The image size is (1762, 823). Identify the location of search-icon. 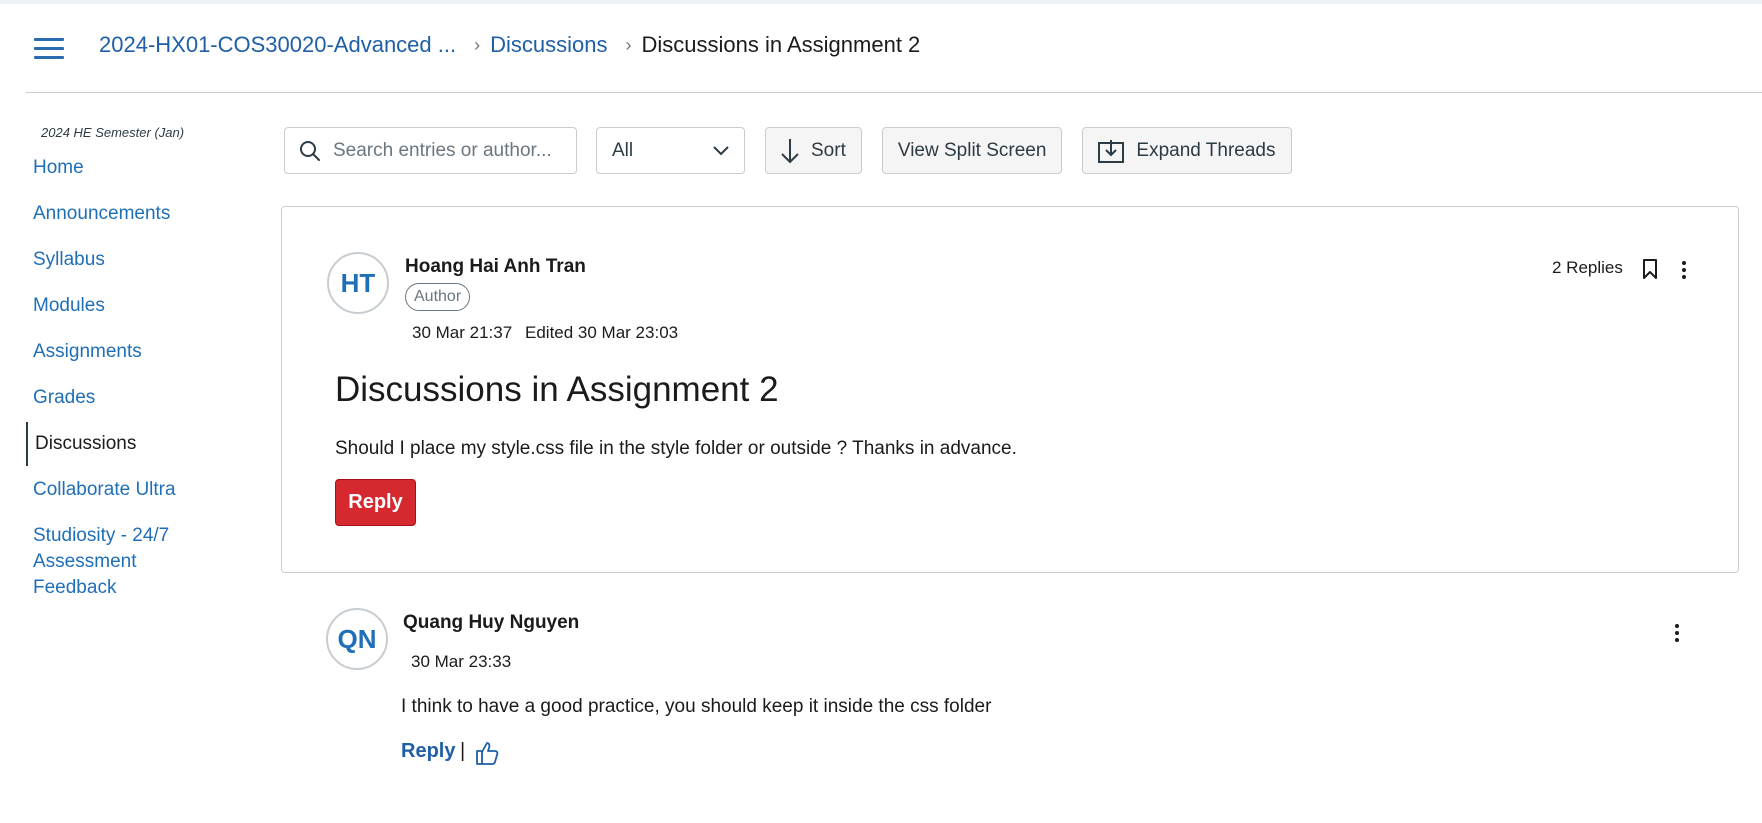
(310, 150).